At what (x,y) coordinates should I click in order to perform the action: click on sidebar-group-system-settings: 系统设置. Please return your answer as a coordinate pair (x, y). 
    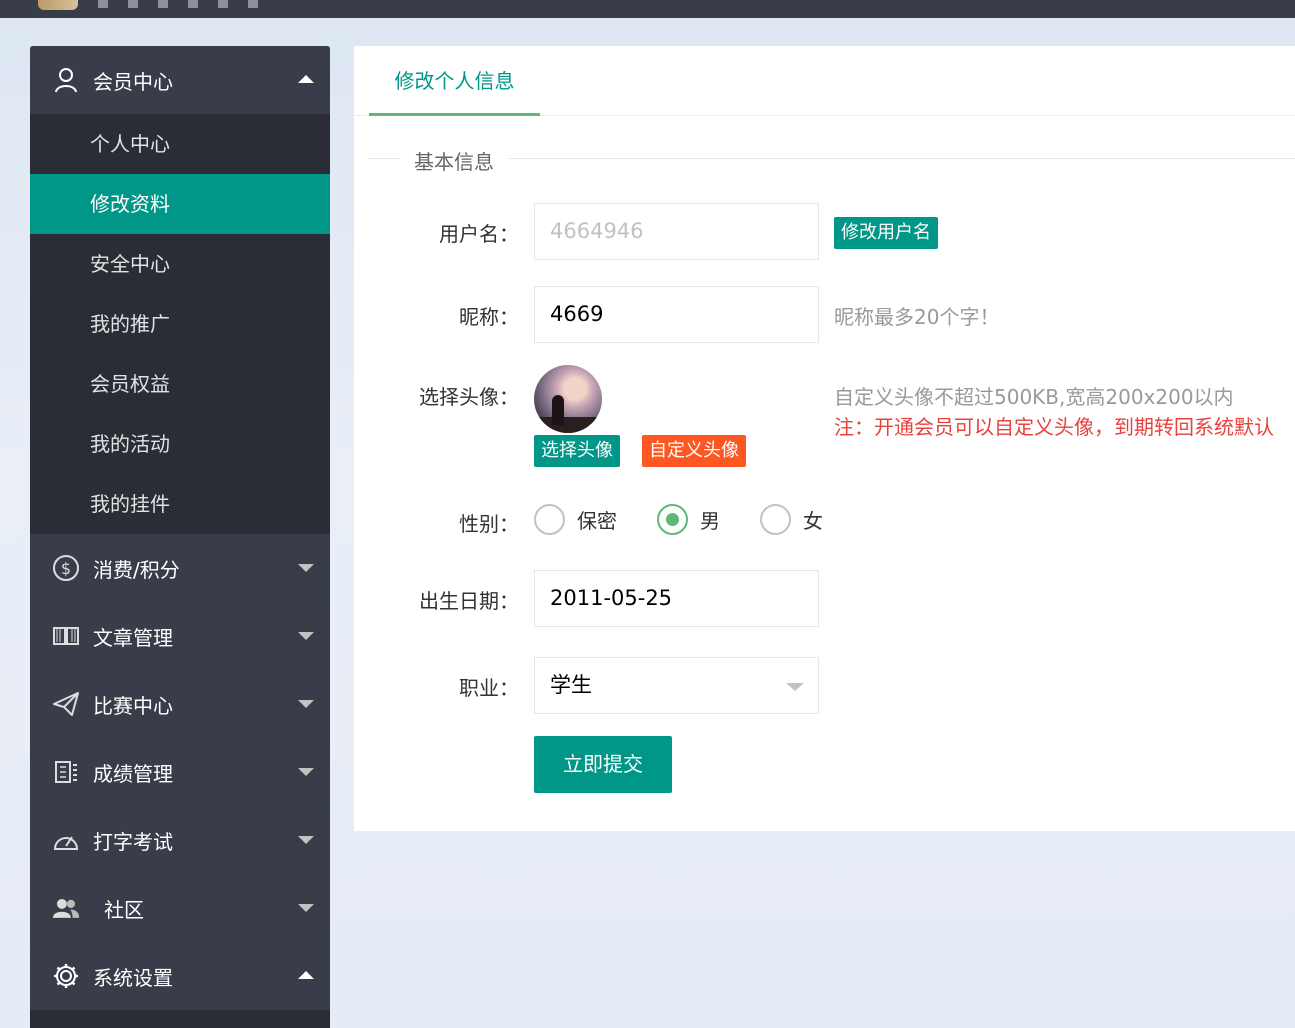
    Looking at the image, I should click on (180, 976).